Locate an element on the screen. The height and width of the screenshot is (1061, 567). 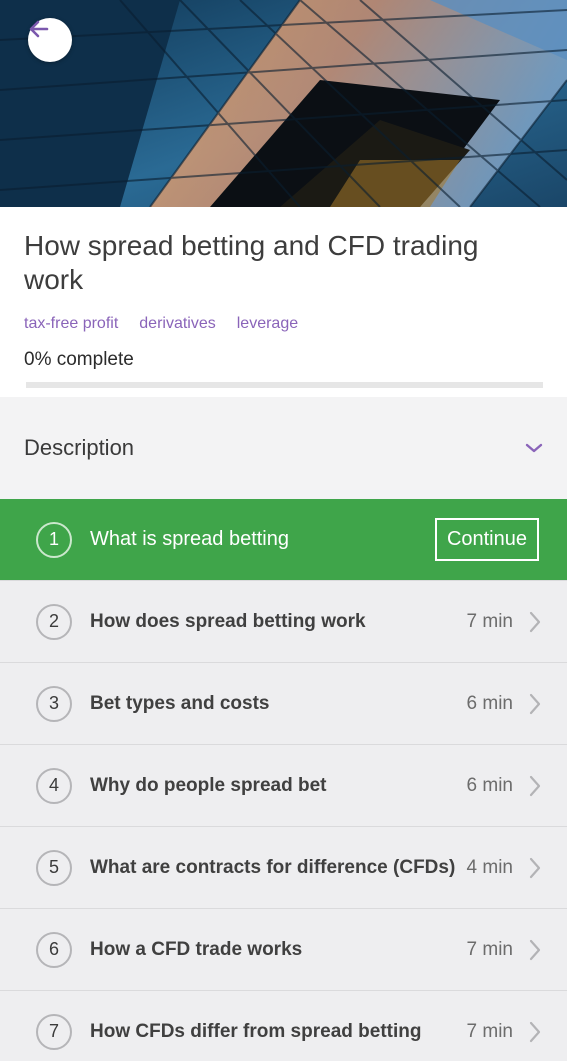
lesson-row-4: 4 Why do people spread bet 6 min is located at coordinates (283, 785).